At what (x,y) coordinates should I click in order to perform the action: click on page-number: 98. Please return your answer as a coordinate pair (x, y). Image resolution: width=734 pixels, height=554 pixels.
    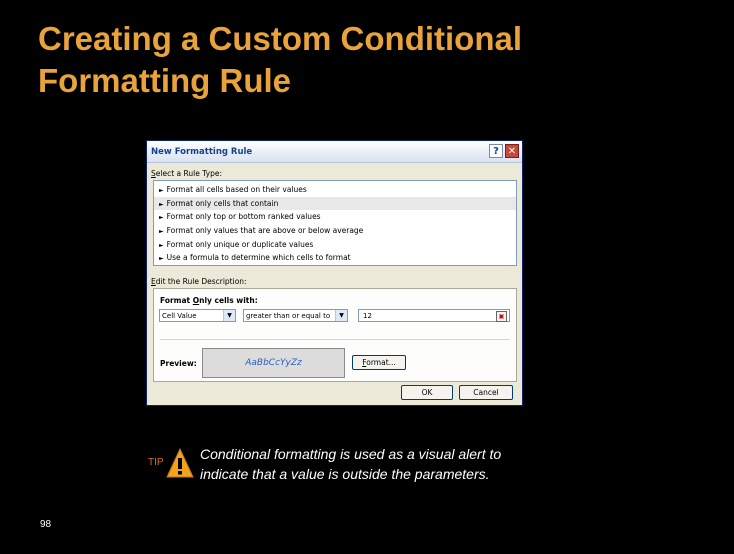
    Looking at the image, I should click on (46, 524).